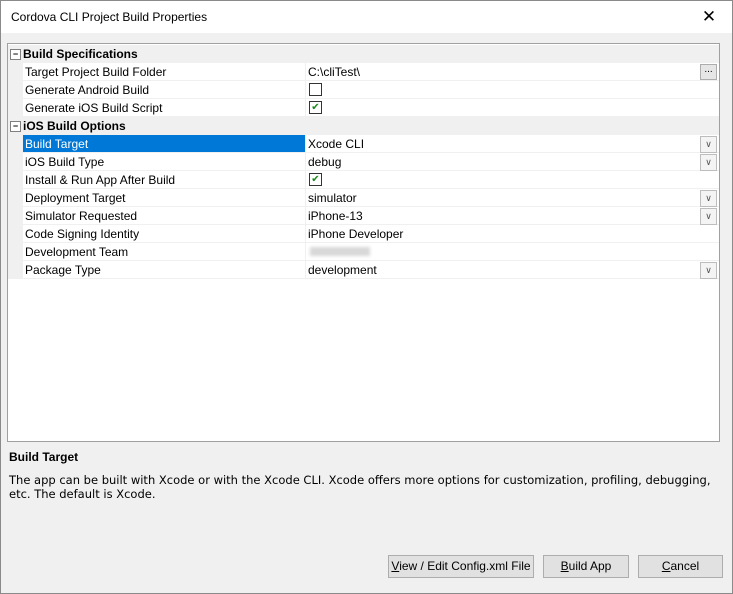 The image size is (733, 594). I want to click on property-name: Generate iOS Build Script, so click(94, 108).